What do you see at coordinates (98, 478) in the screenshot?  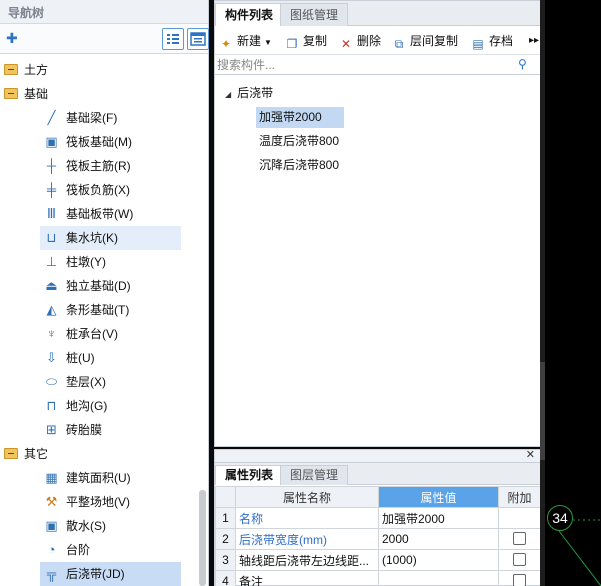 I see `tree-item-building-area: ▦ 建筑面积(U)` at bounding box center [98, 478].